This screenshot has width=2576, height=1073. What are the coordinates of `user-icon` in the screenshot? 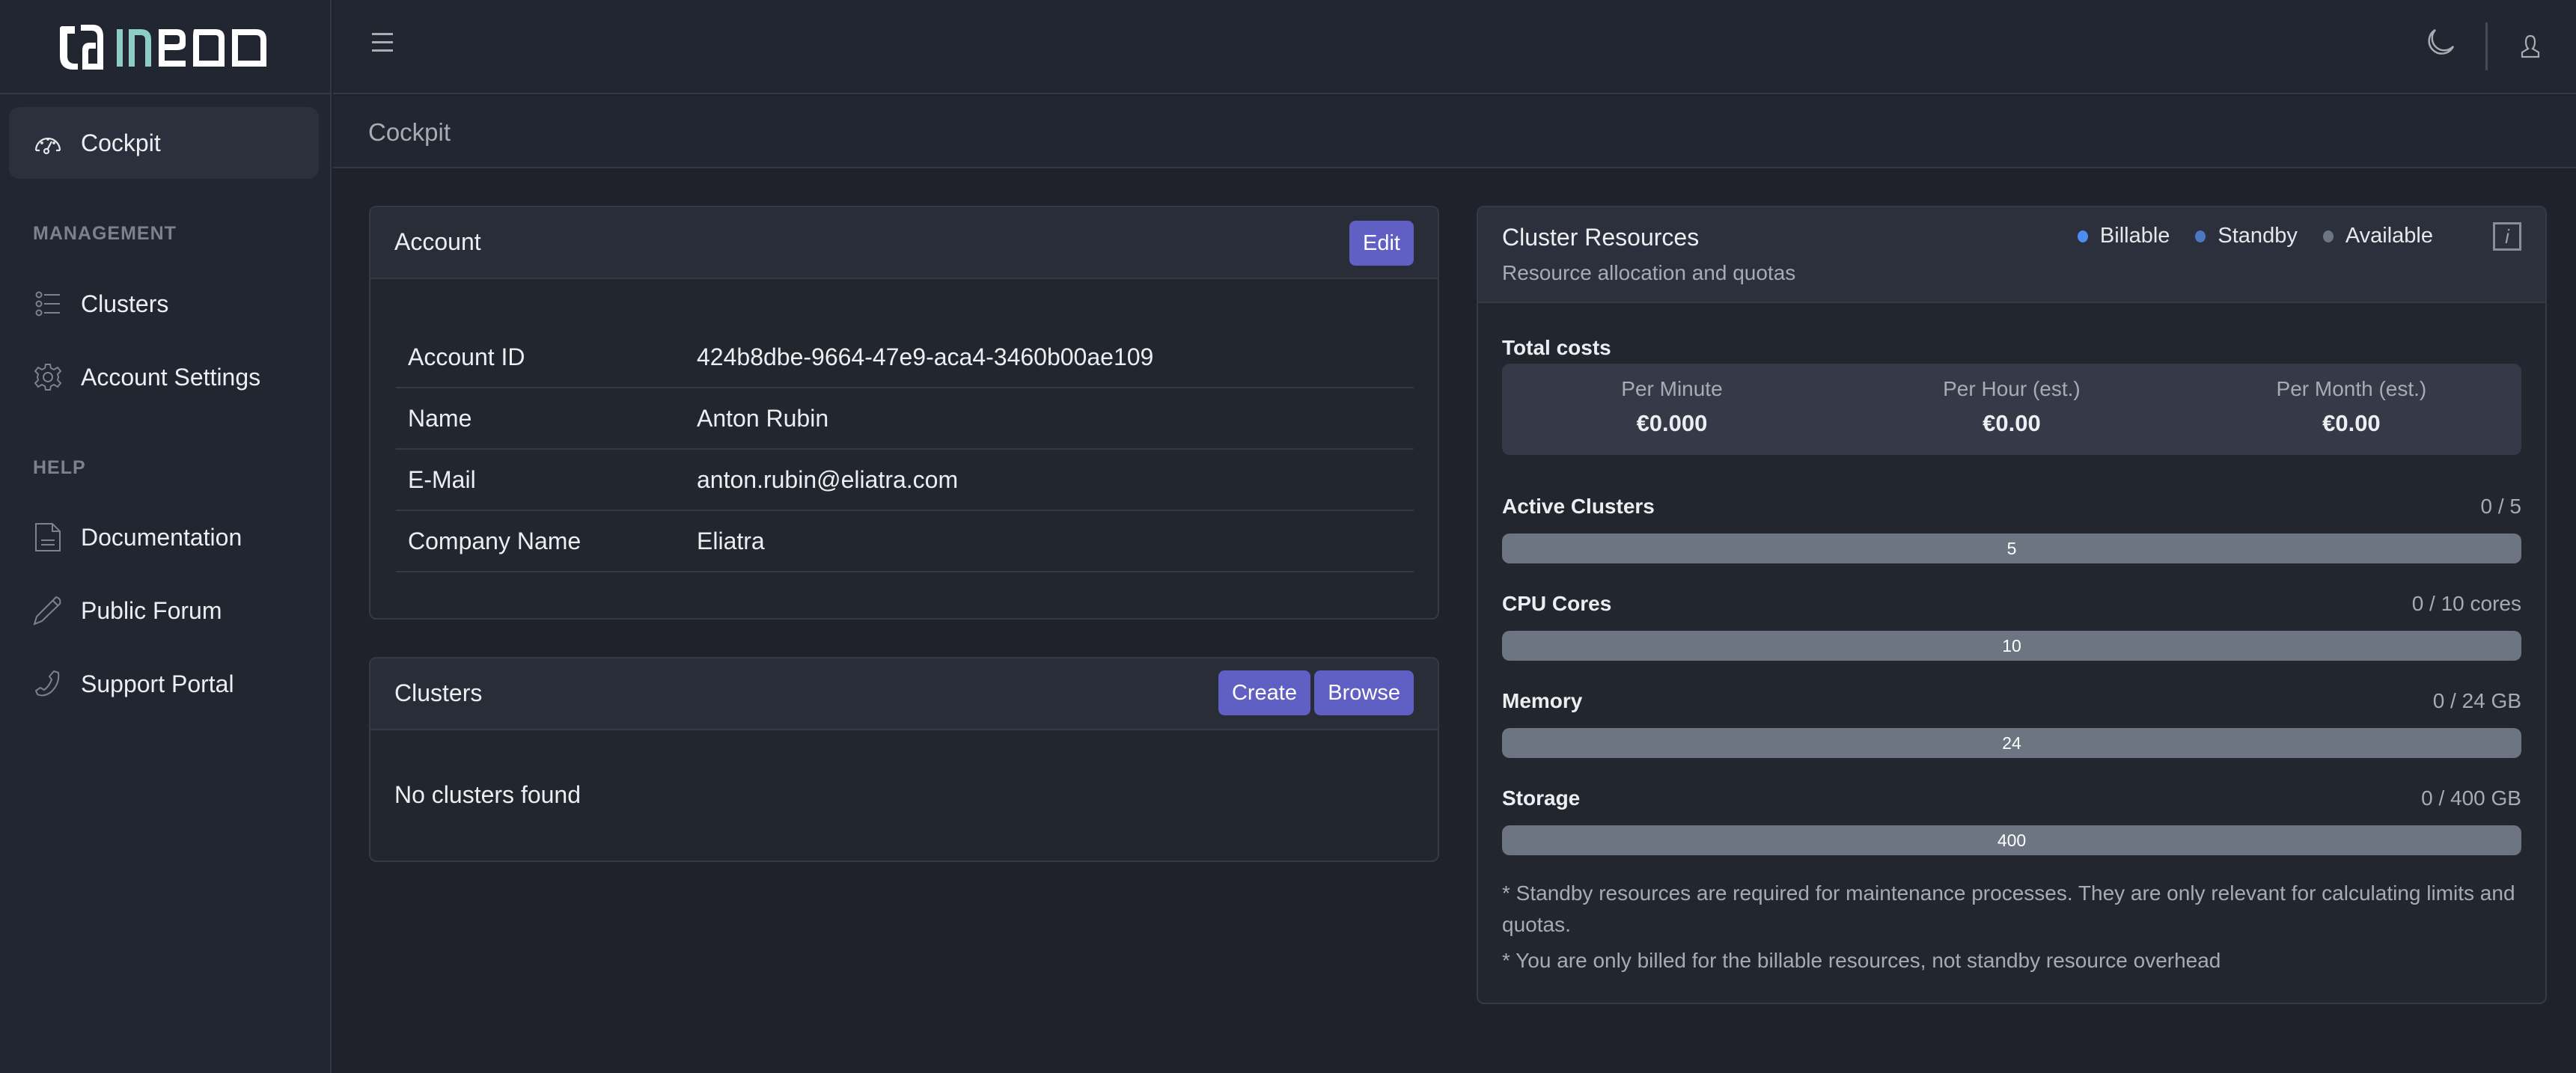 It's located at (2530, 46).